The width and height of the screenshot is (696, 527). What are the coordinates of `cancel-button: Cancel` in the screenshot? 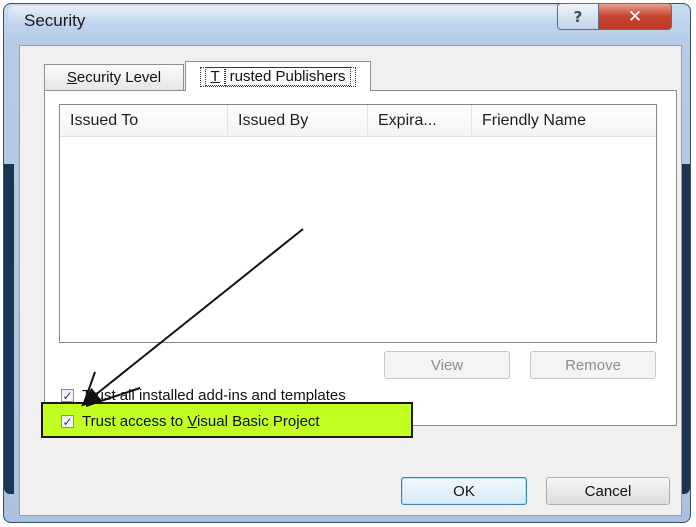 It's located at (608, 491).